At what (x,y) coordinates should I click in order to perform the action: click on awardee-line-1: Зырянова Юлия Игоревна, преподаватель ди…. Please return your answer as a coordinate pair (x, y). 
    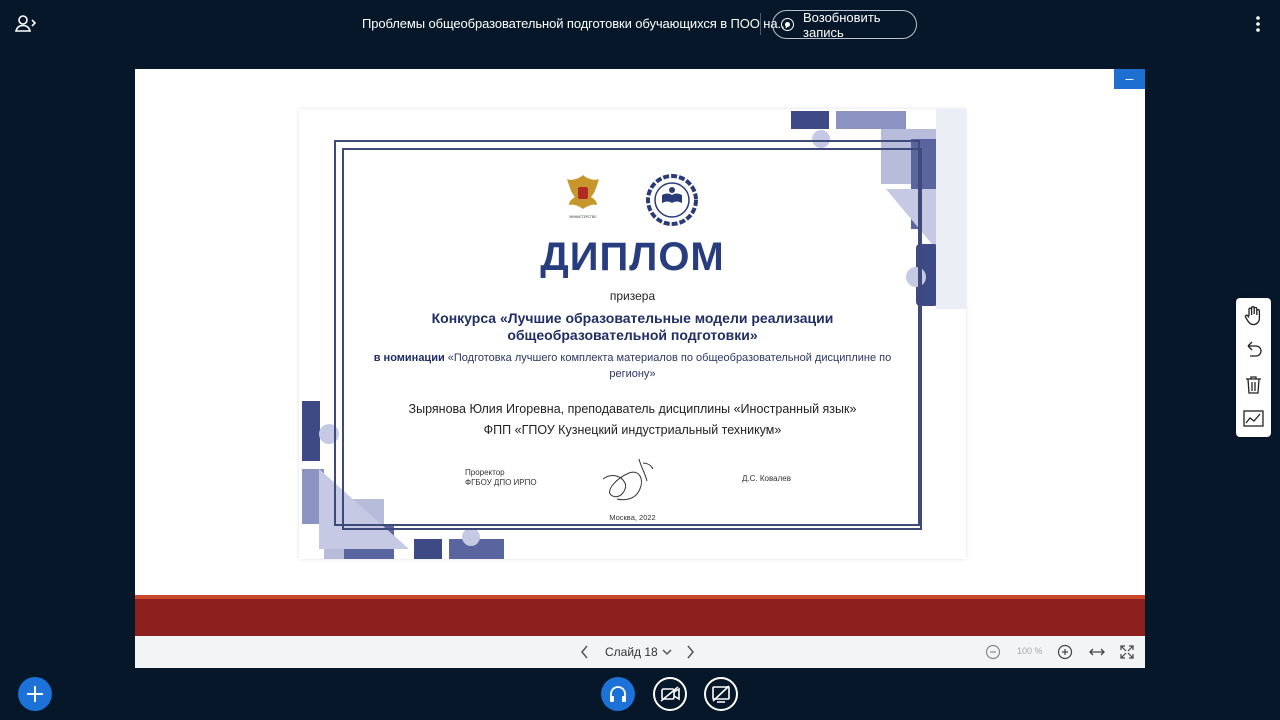
    Looking at the image, I should click on (632, 409).